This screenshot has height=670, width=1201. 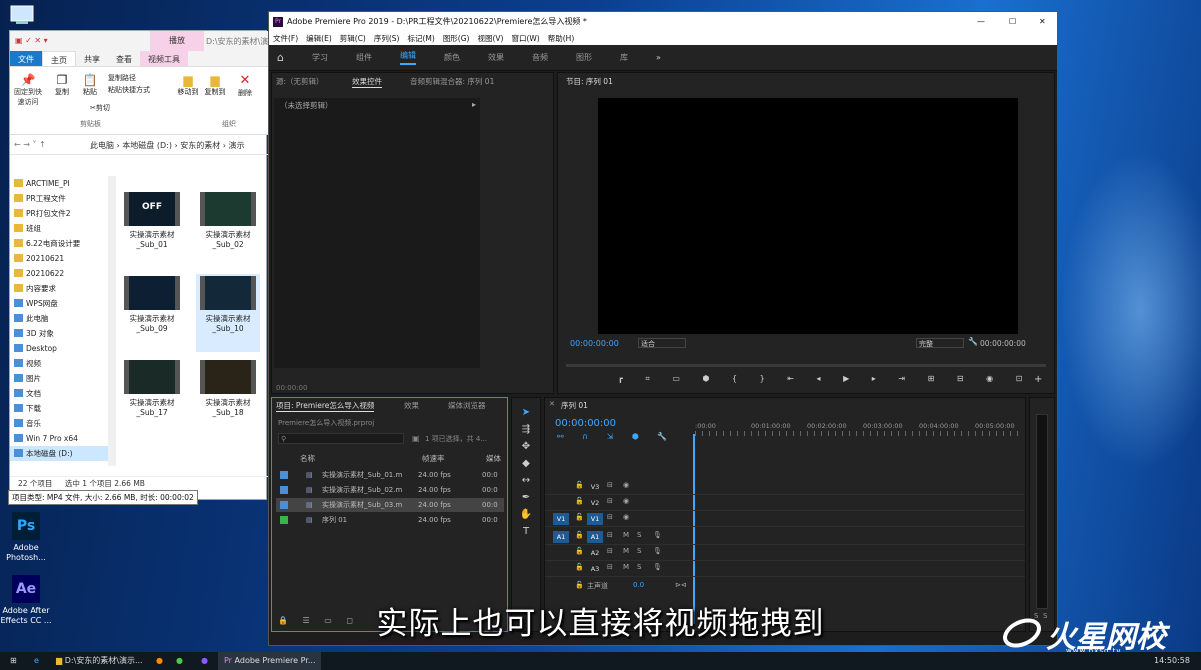 I want to click on nav-item: 6.22电商设计要, so click(x=59, y=243).